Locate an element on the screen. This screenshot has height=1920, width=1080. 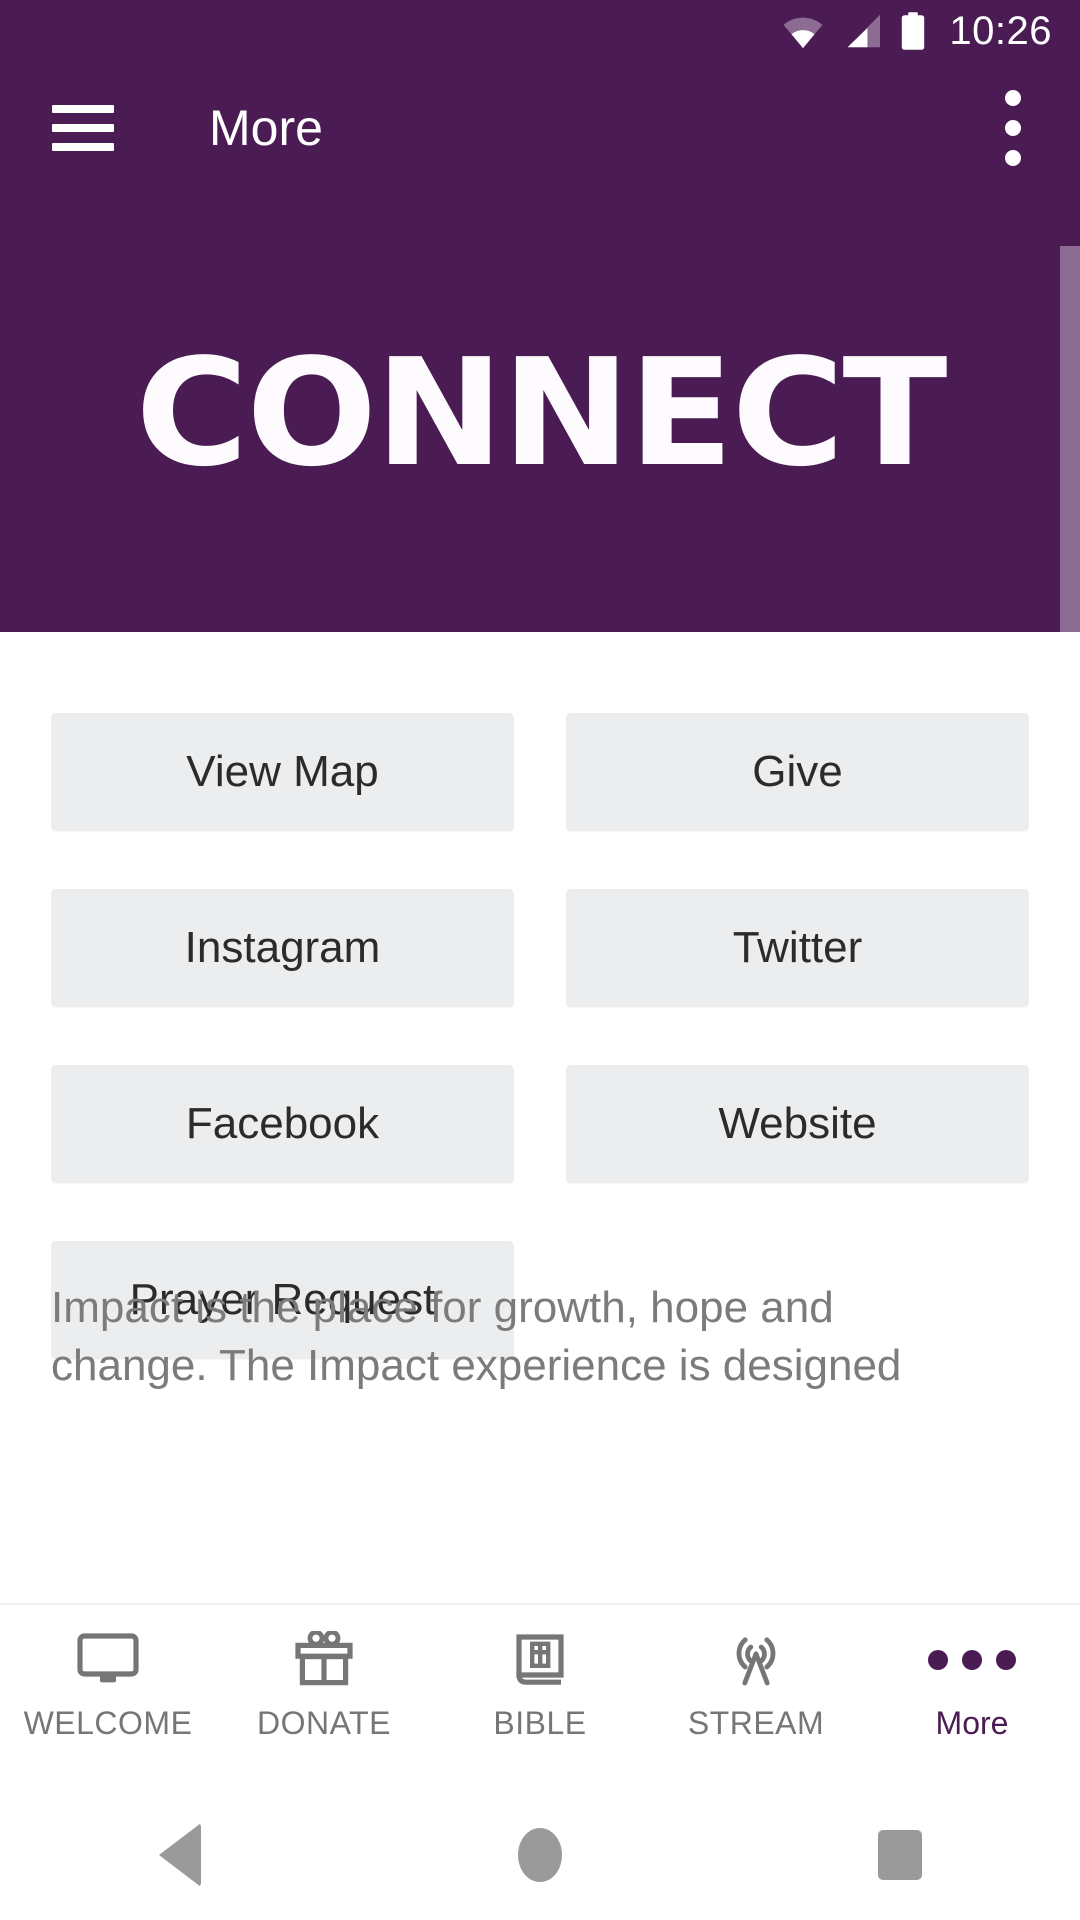
tab-label: BIBLE is located at coordinates (540, 1723).